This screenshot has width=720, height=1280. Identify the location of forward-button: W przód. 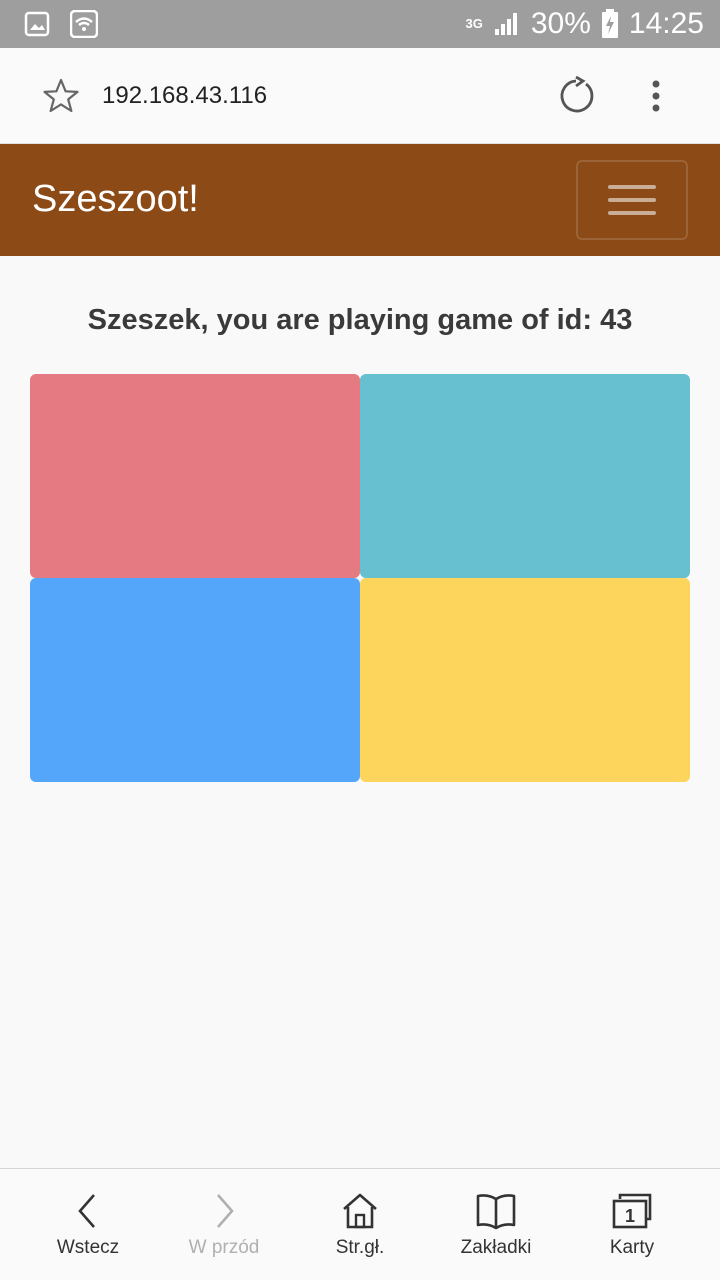
(224, 1225).